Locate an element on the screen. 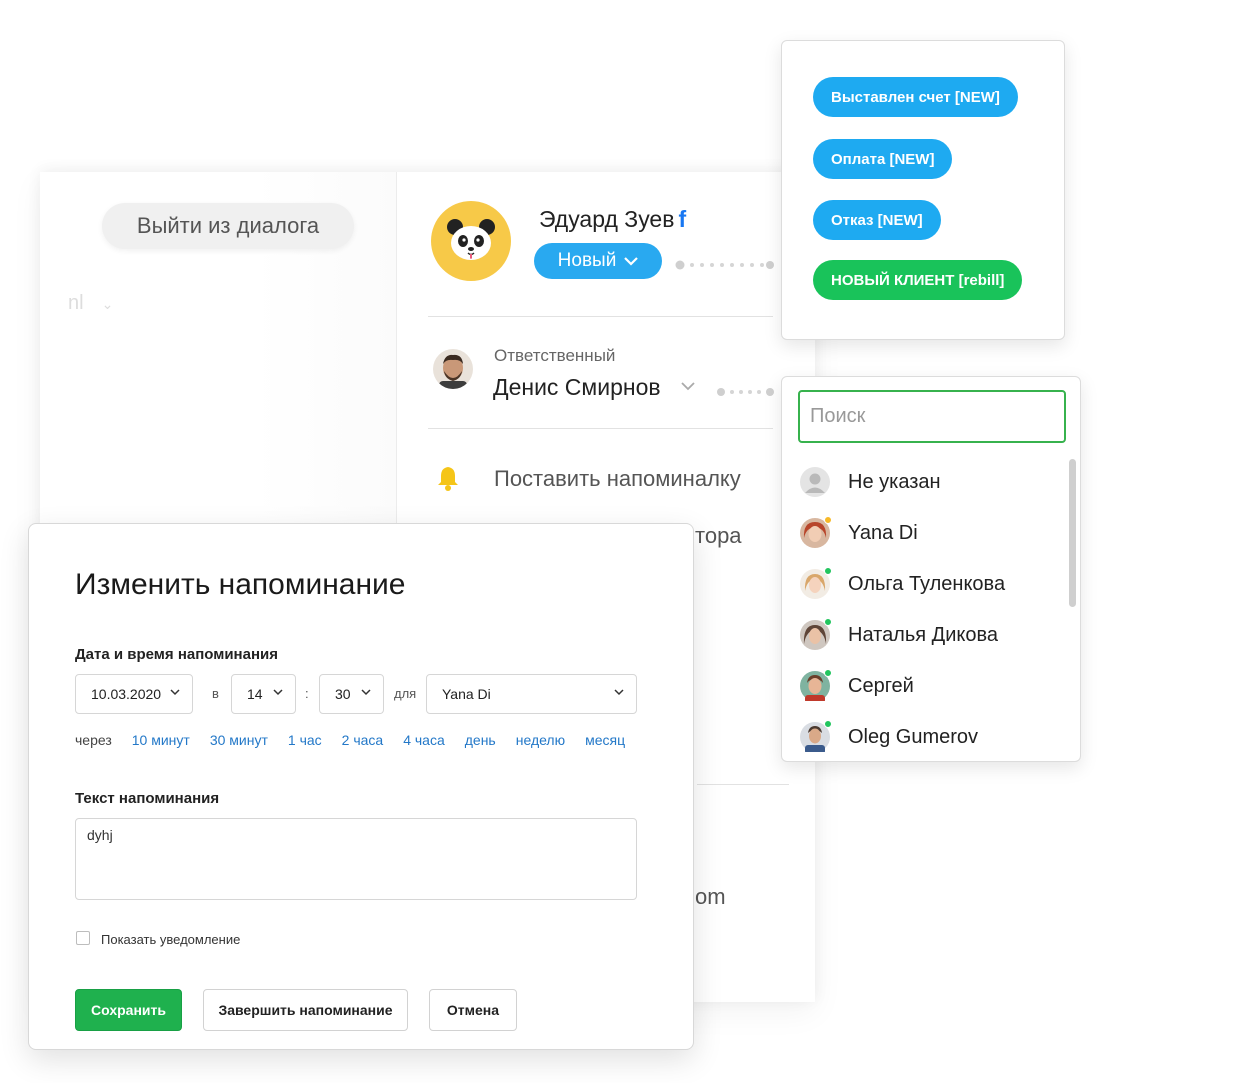 This screenshot has height=1083, width=1260. at-label: в is located at coordinates (215, 693).